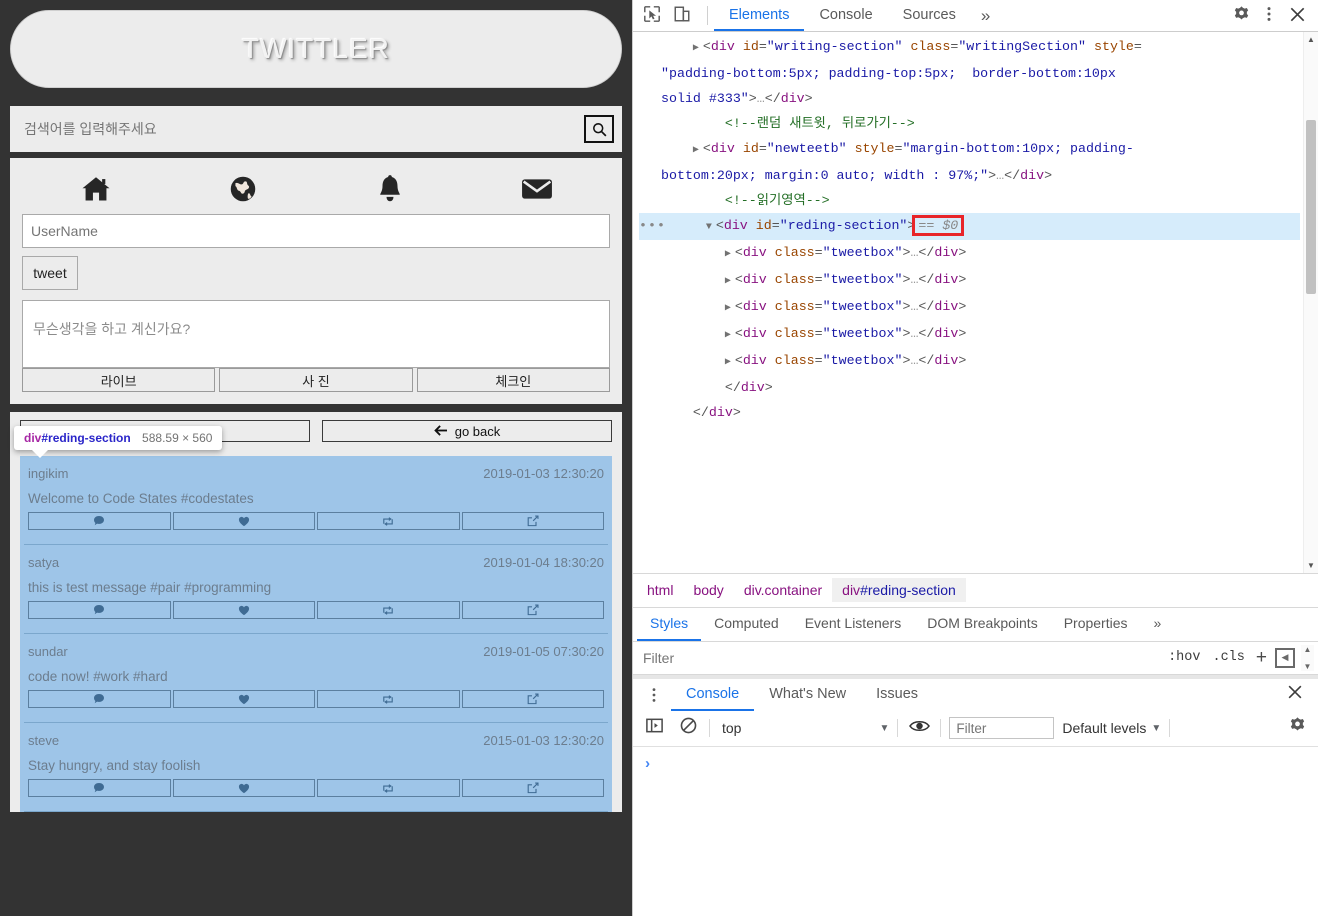  What do you see at coordinates (1261, 658) in the screenshot?
I see `new-style-rule-button: +` at bounding box center [1261, 658].